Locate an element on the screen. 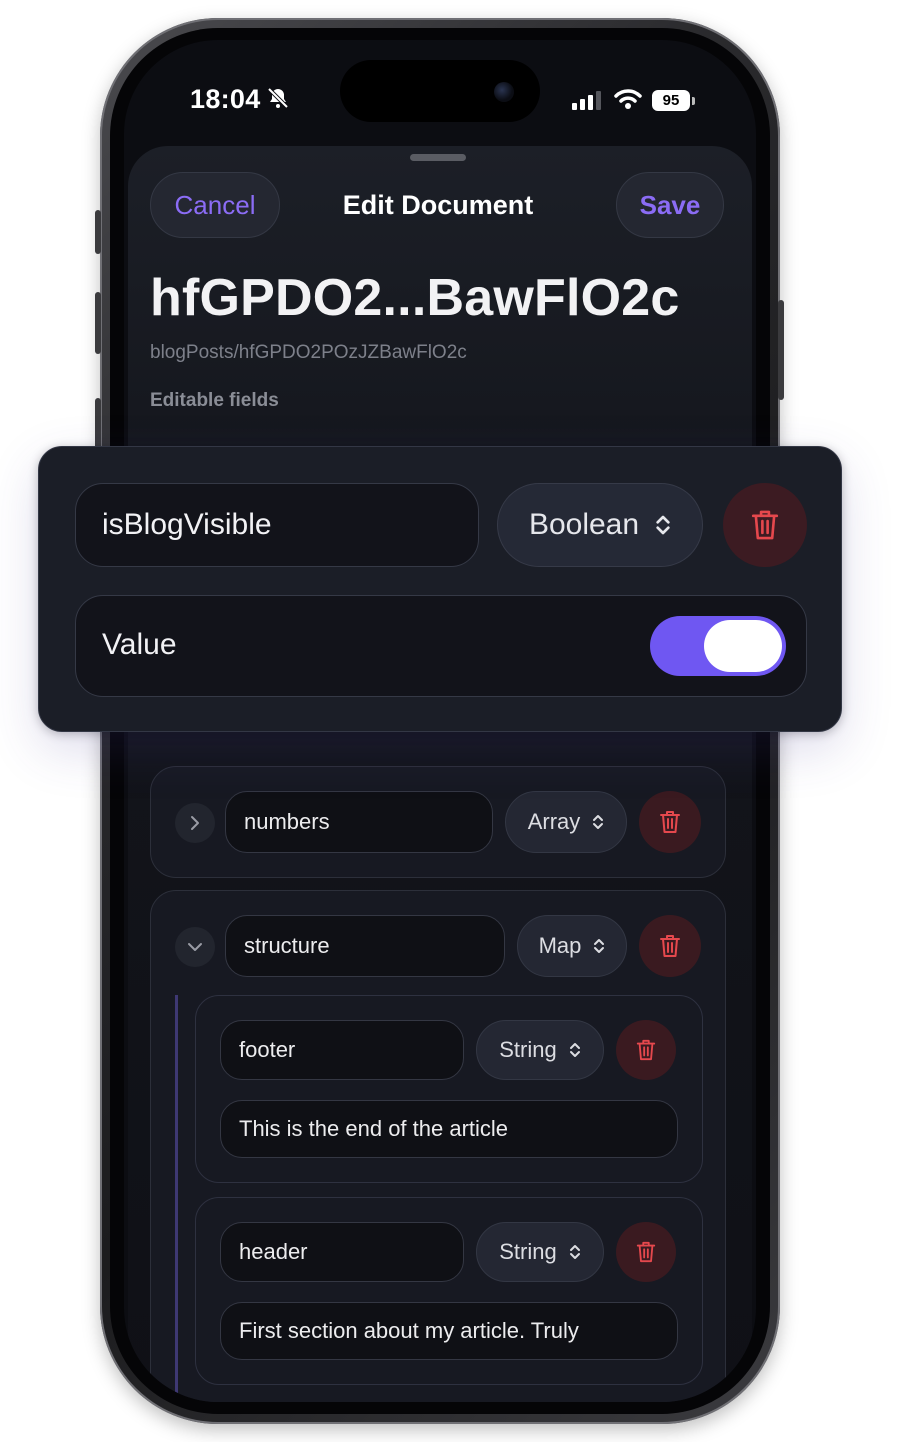  chevron-down-icon is located at coordinates (195, 947).